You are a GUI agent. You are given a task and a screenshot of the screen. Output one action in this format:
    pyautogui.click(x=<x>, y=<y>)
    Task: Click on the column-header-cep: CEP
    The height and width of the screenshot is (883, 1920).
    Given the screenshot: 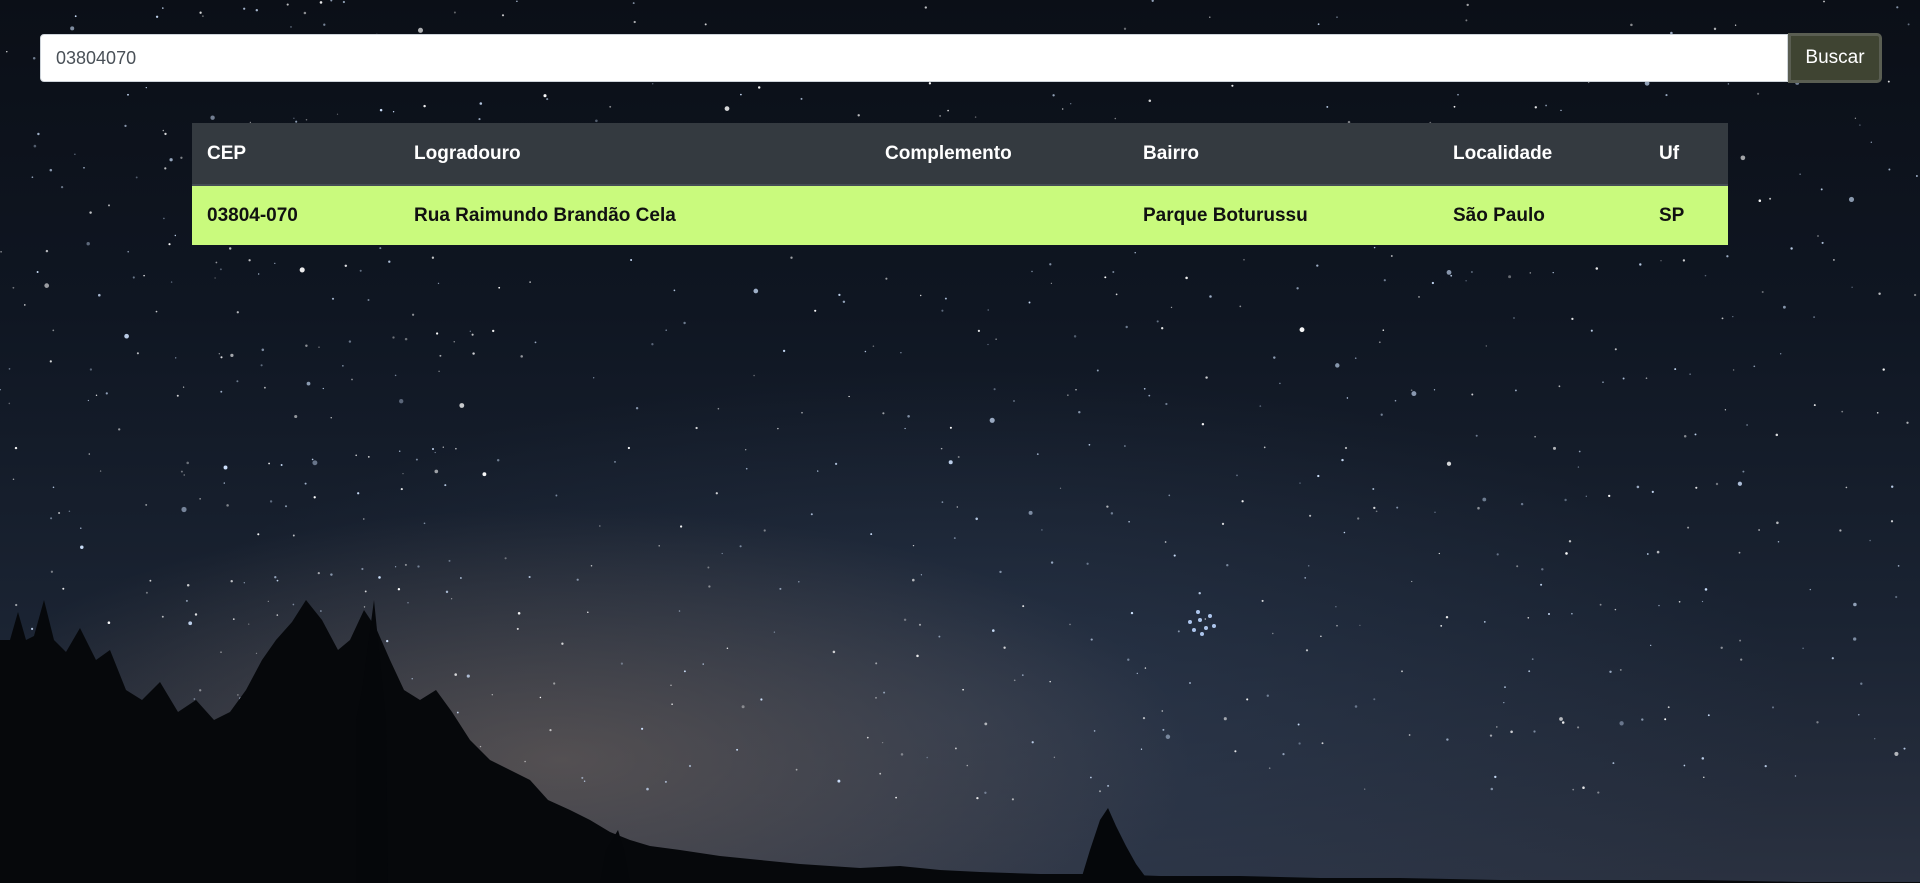 What is the action you would take?
    pyautogui.click(x=295, y=154)
    